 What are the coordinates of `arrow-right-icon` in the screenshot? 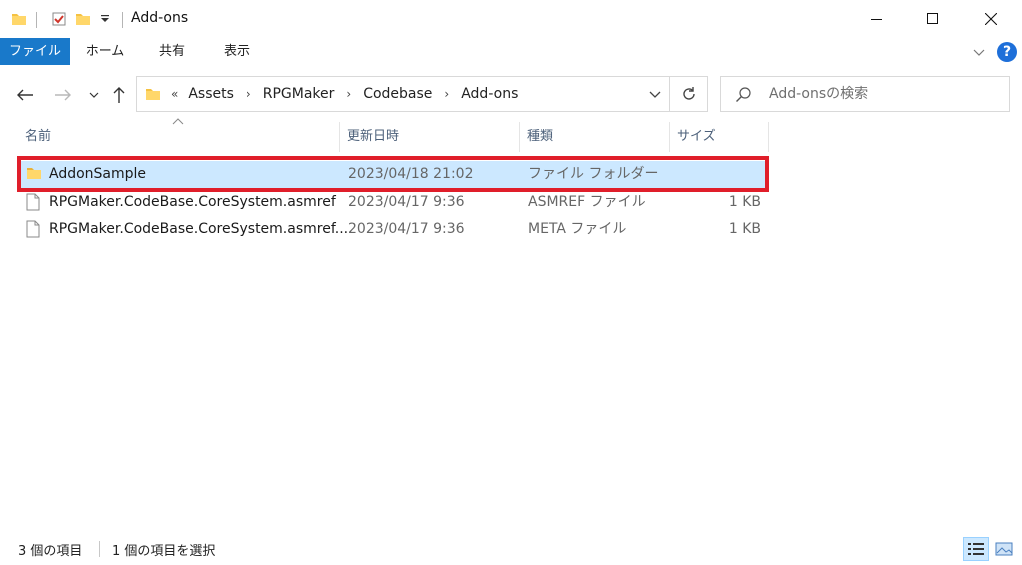 It's located at (63, 95).